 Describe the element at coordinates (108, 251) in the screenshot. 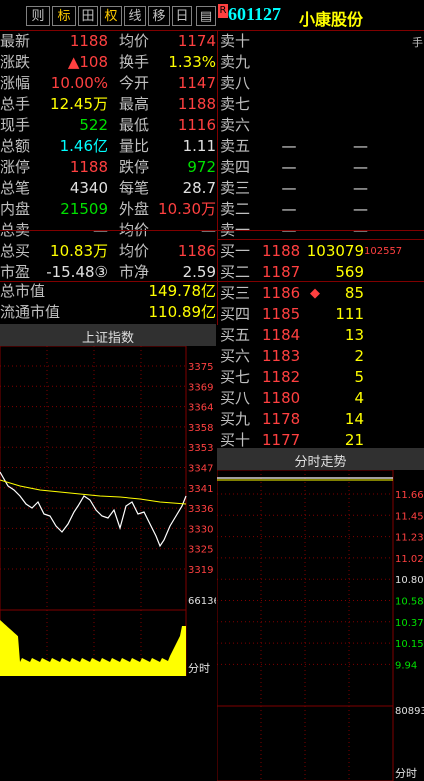

I see `quote-row: 总买 10.83万 均价 1186` at that location.